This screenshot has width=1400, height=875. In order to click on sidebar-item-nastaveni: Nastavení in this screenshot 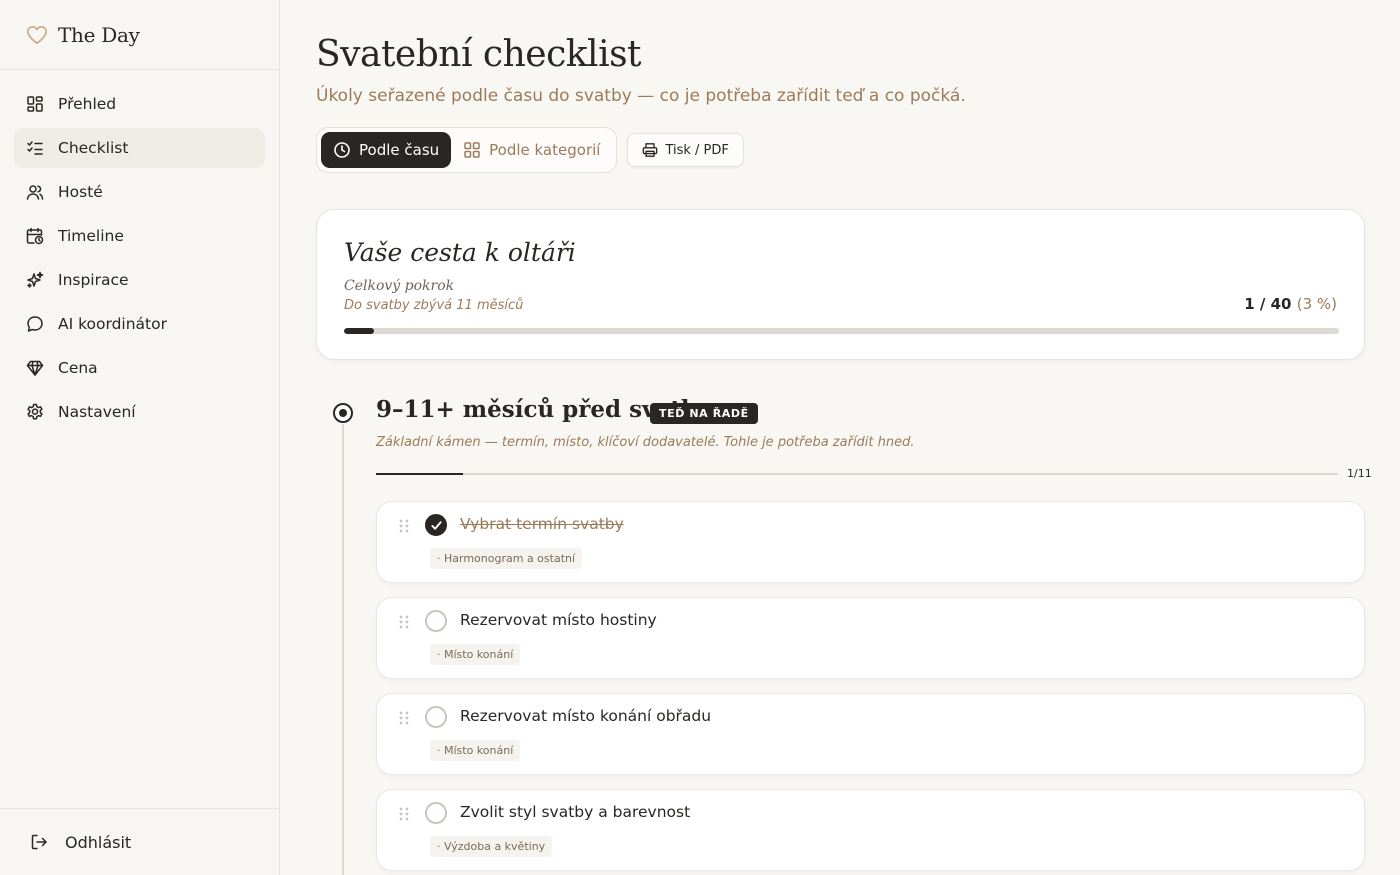, I will do `click(139, 412)`.